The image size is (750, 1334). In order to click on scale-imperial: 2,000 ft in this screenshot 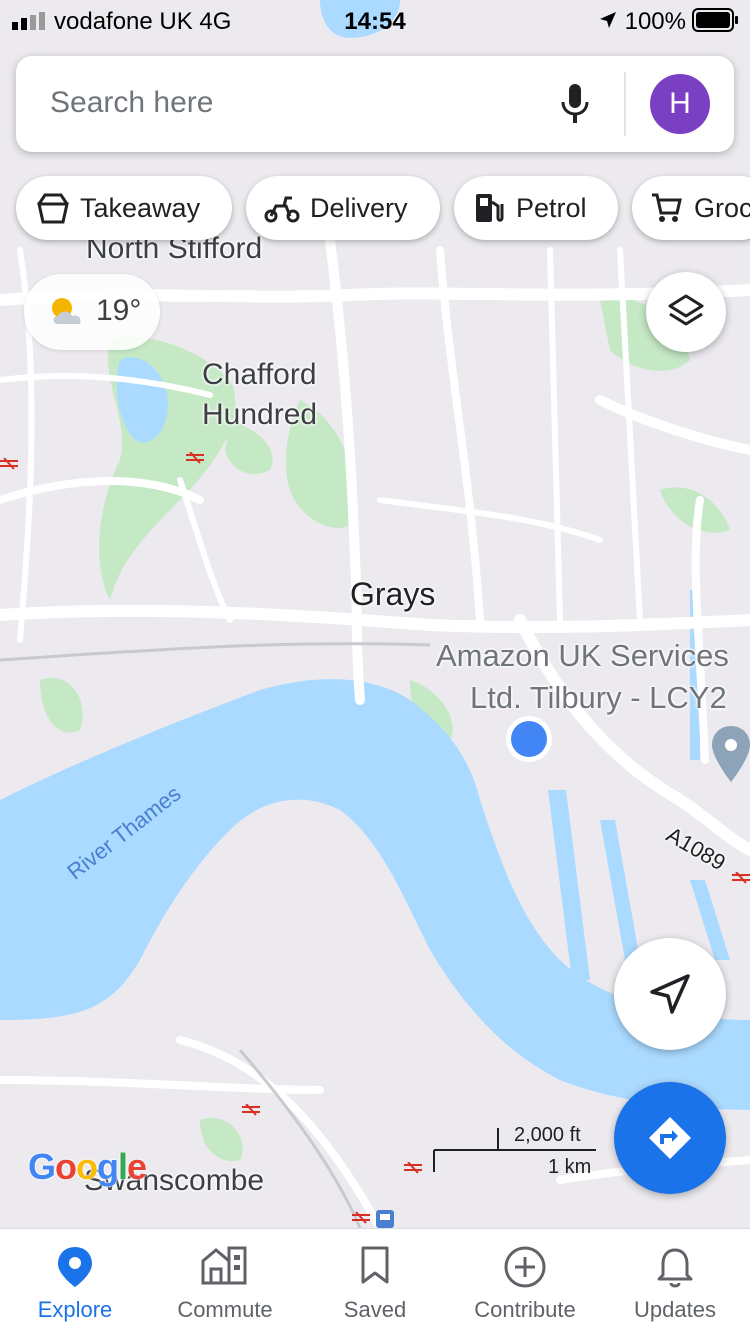, I will do `click(547, 1135)`.